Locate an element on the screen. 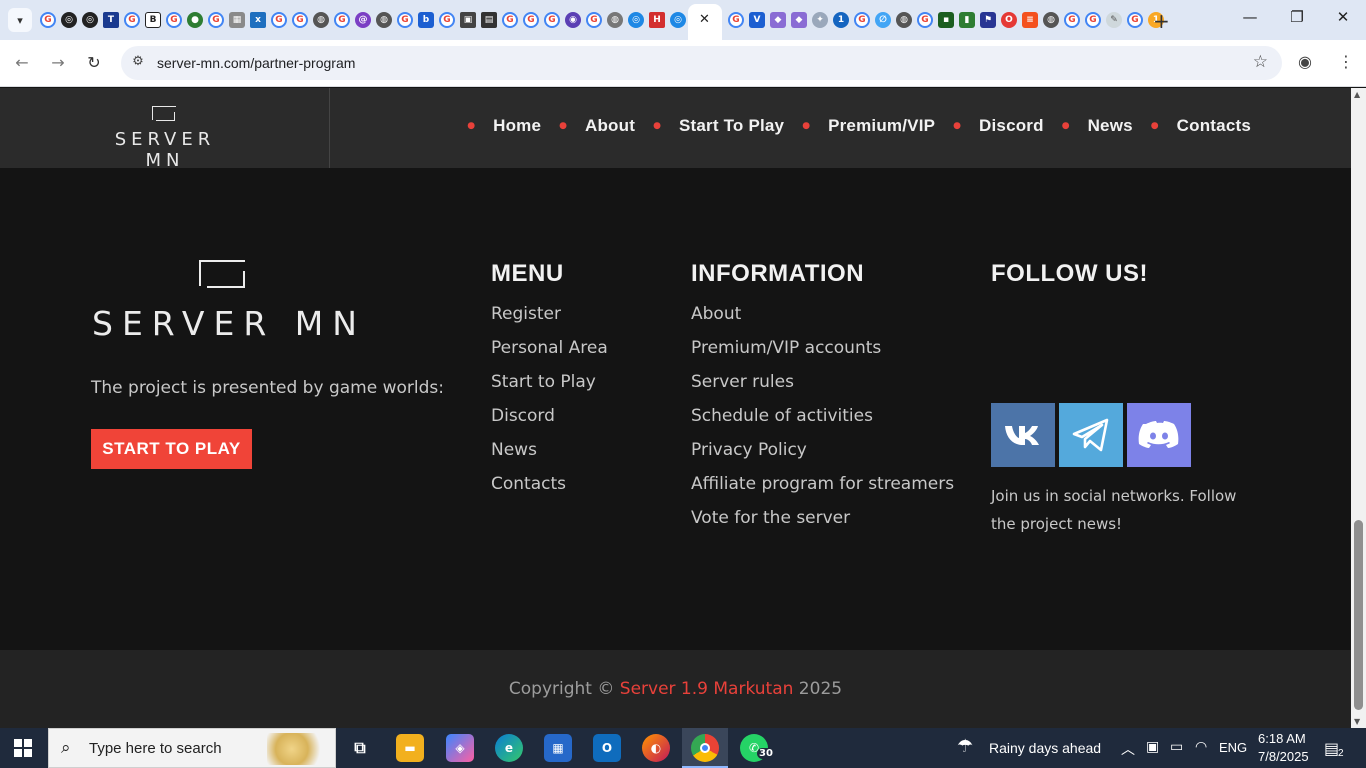  star-tab-icon: ✦ is located at coordinates (820, 20).